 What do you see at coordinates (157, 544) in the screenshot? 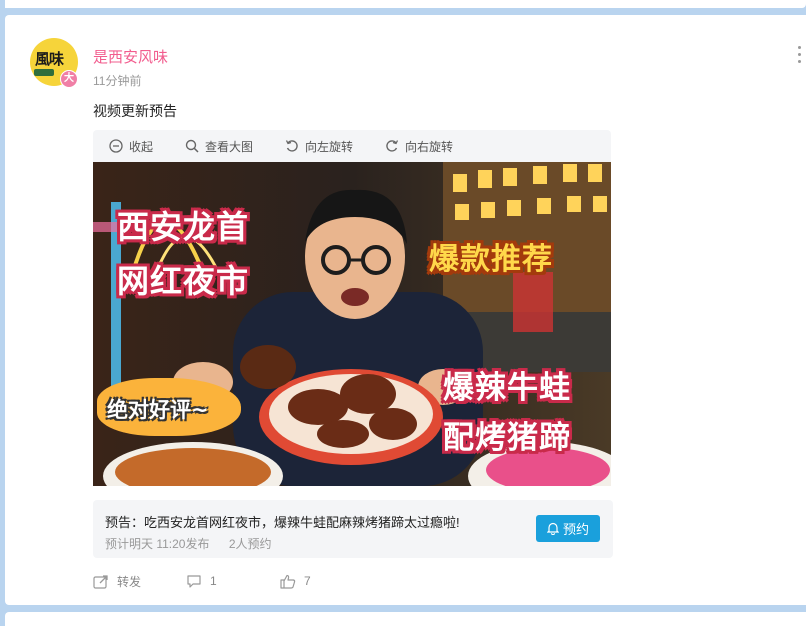
I see `preview-schedule: 预计明天 11:20发布` at bounding box center [157, 544].